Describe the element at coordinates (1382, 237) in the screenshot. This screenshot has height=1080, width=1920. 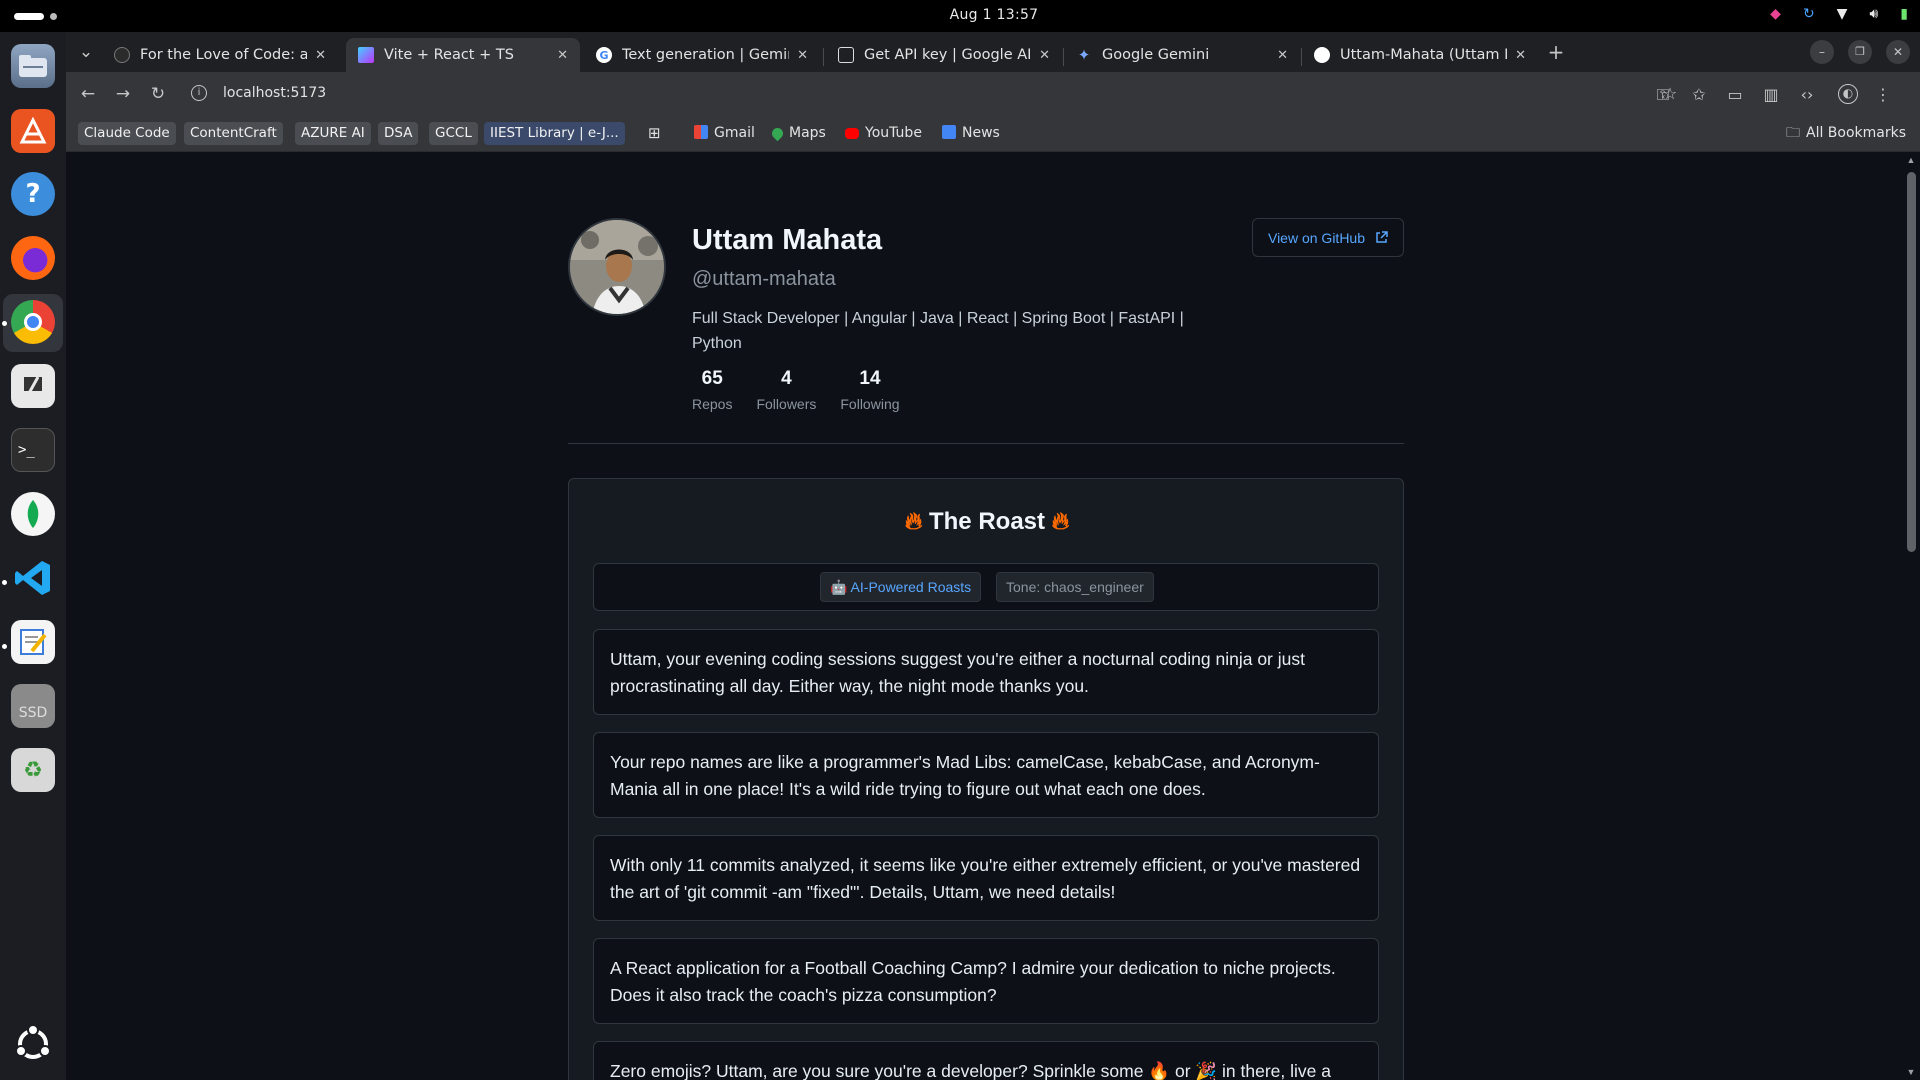
I see `external-link-icon` at that location.